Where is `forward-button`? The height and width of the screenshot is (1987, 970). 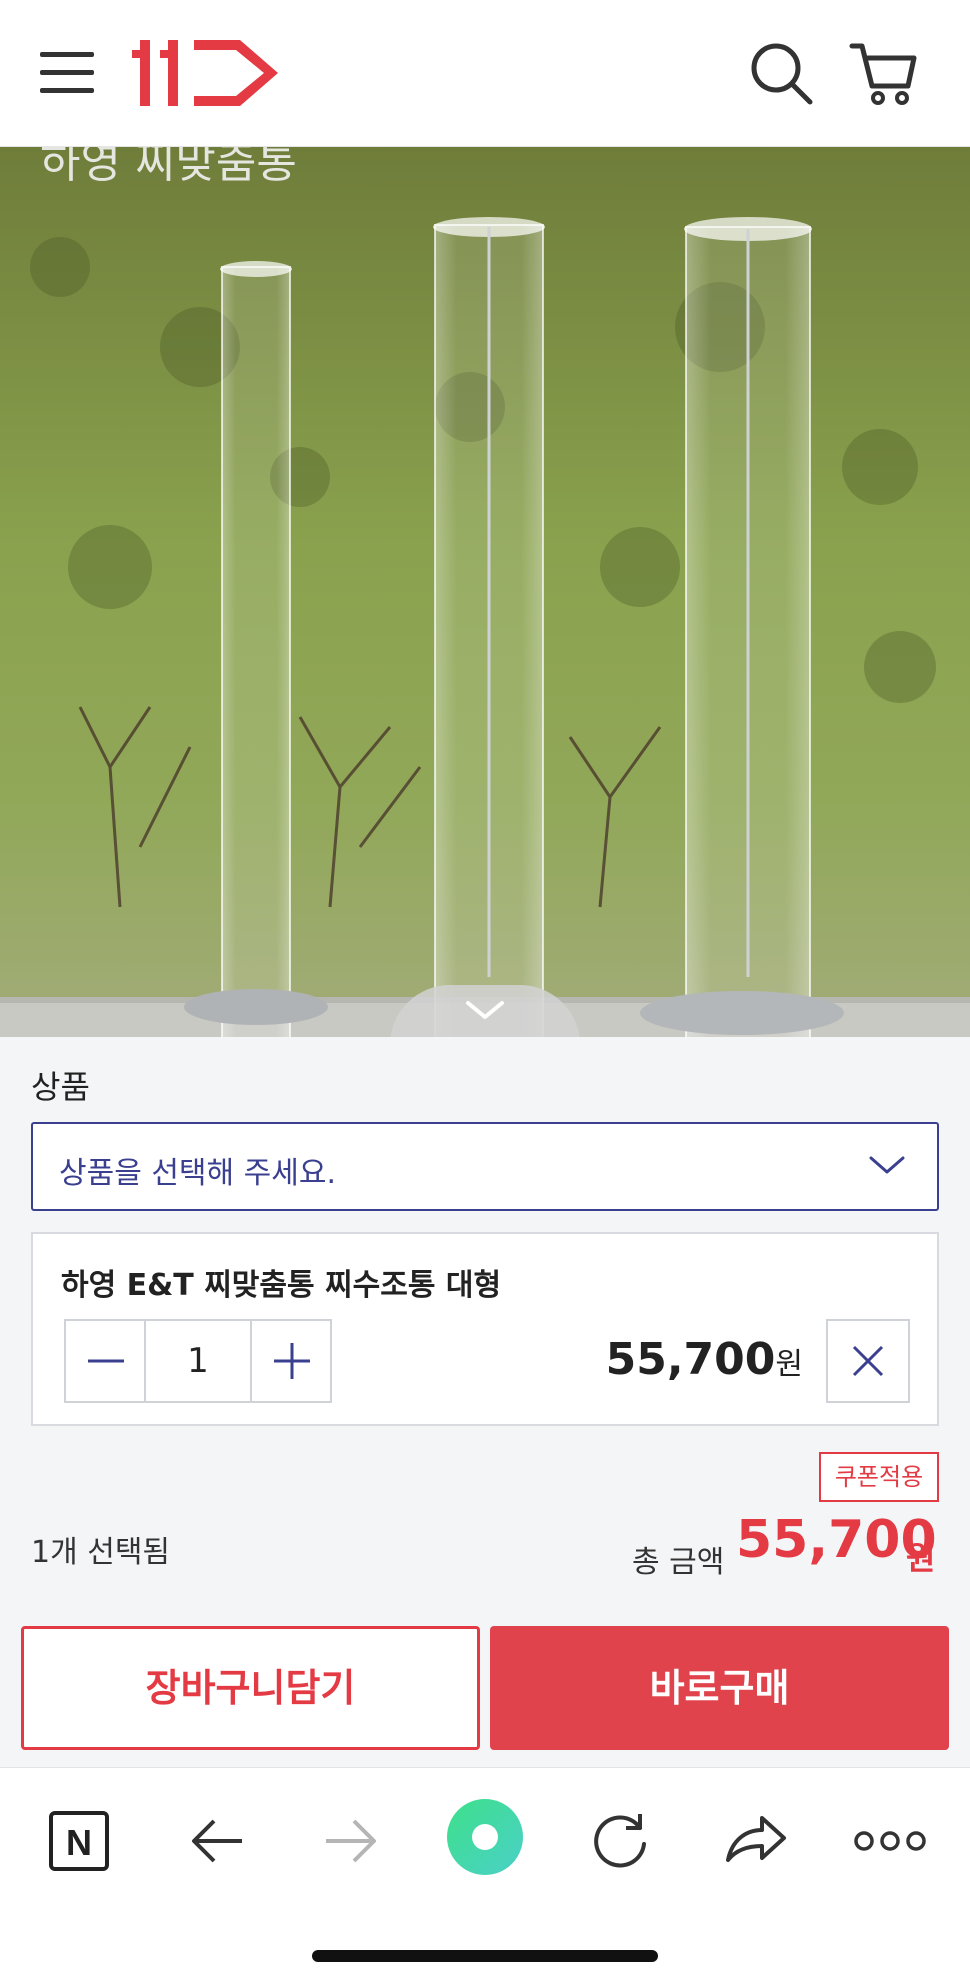 forward-button is located at coordinates (351, 1841).